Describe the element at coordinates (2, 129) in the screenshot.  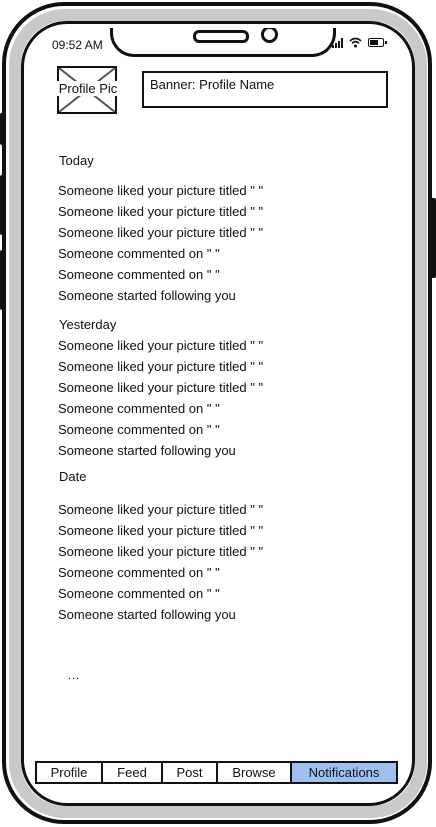
I see `mute-switch` at that location.